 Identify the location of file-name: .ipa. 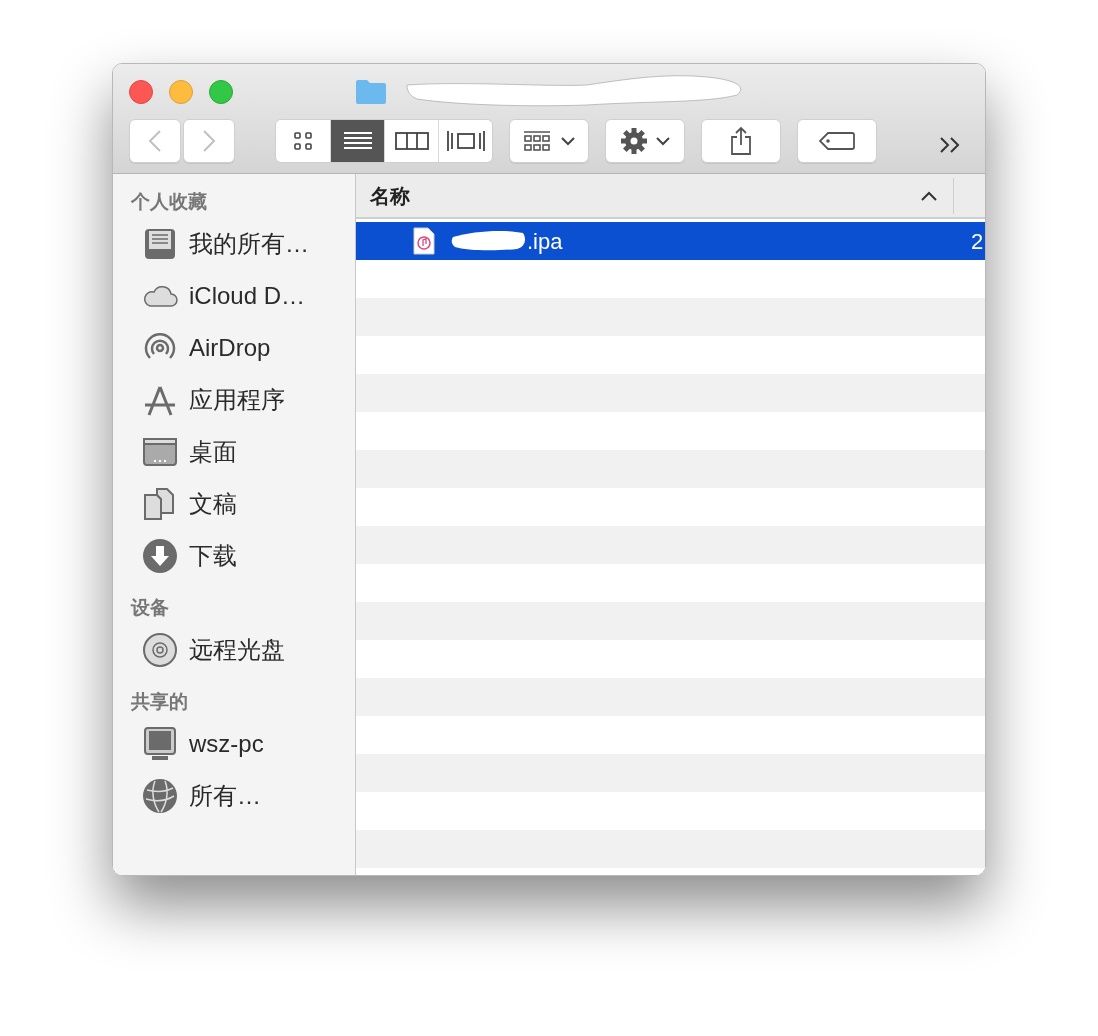
(545, 241).